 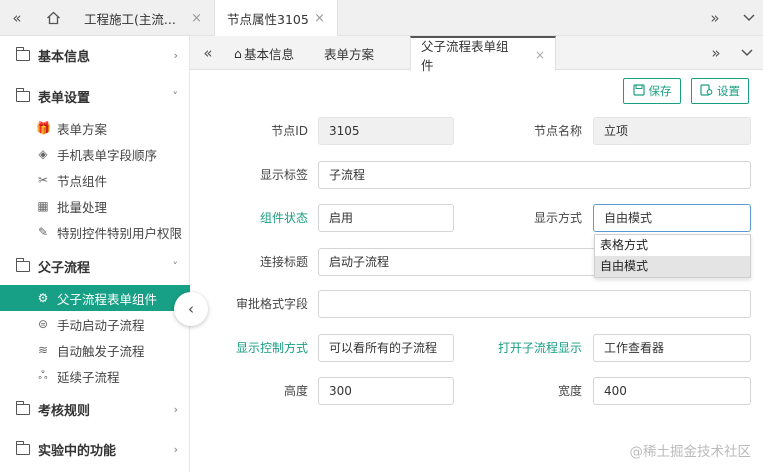 What do you see at coordinates (289, 131) in the screenshot?
I see `node-id-label: 节点ID` at bounding box center [289, 131].